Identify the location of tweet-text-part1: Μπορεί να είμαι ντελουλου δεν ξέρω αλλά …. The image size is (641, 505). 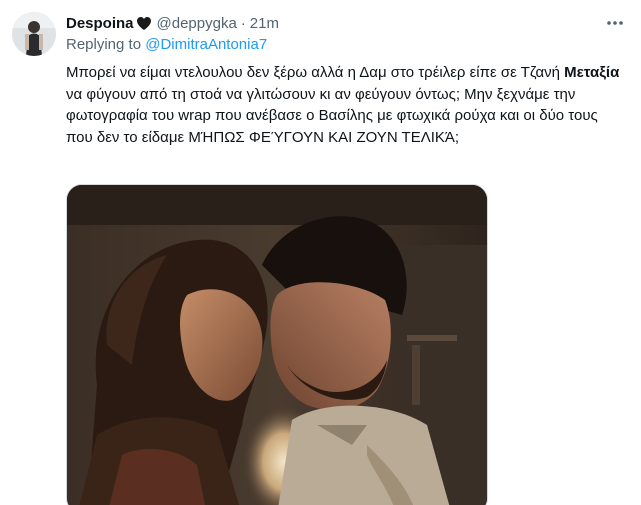
(315, 72).